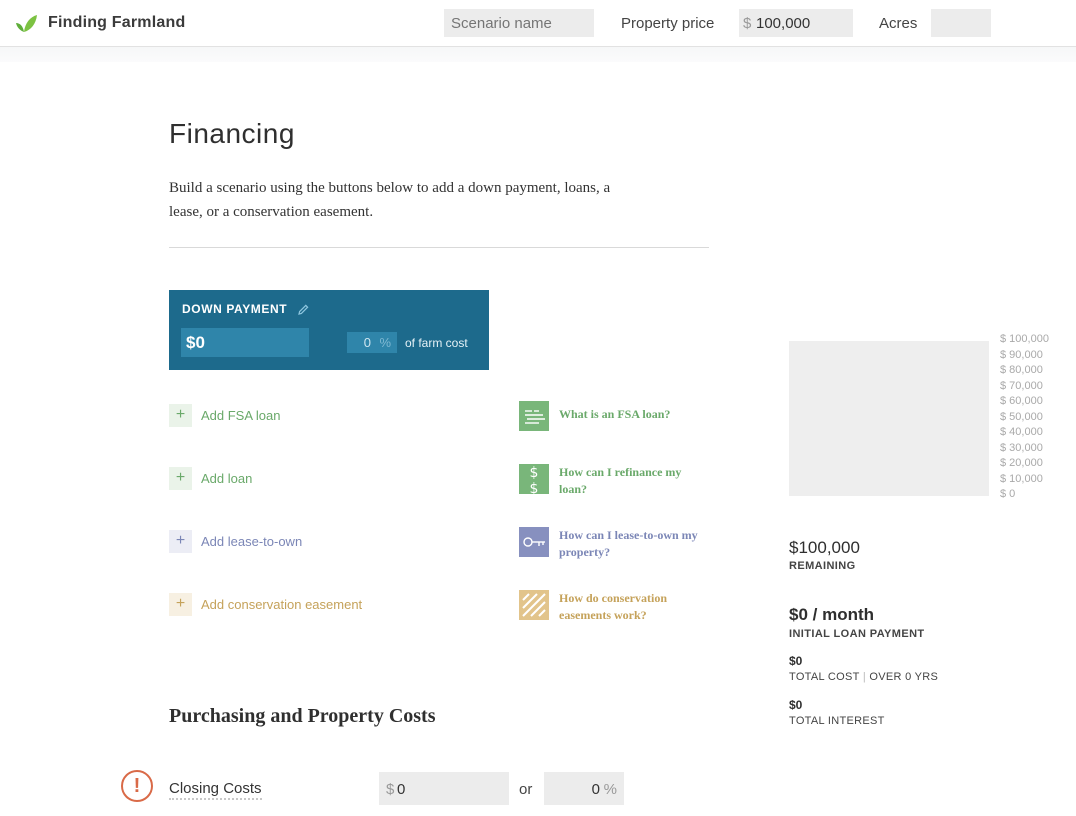 The height and width of the screenshot is (816, 1076). Describe the element at coordinates (235, 309) in the screenshot. I see `down-payment-title: DOWN PAYMENT` at that location.